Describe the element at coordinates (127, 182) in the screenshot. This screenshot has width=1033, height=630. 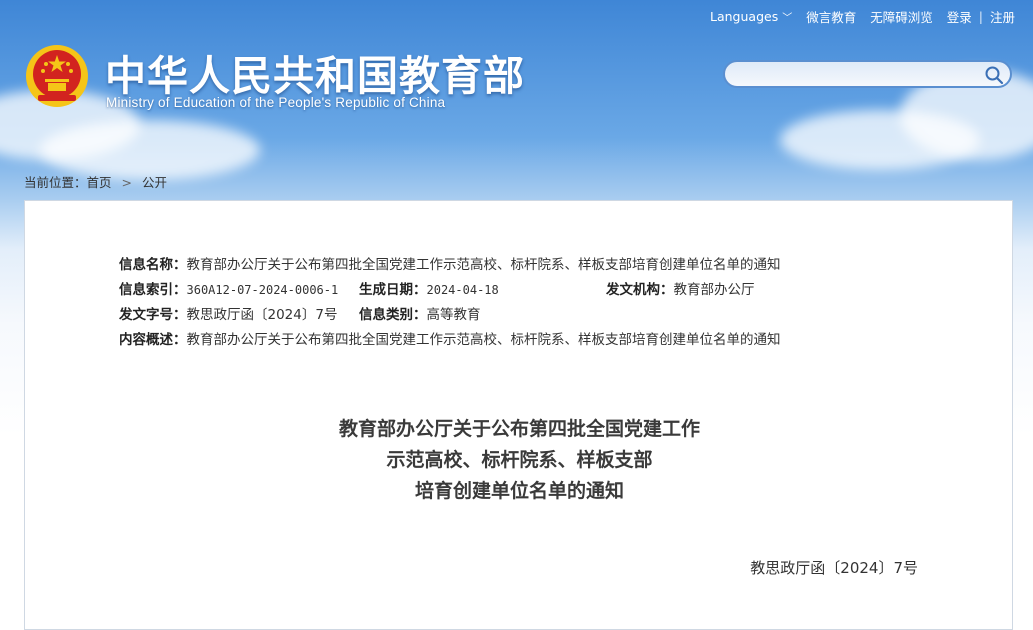
I see `breadcrumb-chevron-icon: >` at that location.